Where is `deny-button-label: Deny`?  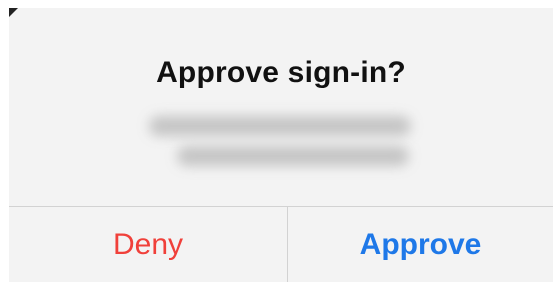 deny-button-label: Deny is located at coordinates (148, 244).